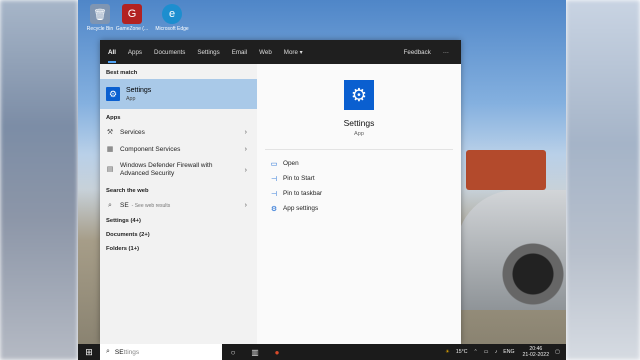  I want to click on tab-web: Web, so click(265, 52).